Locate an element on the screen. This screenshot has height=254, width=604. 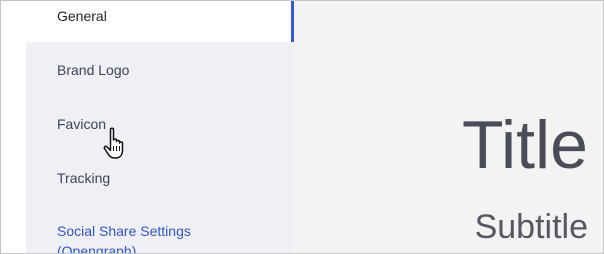
sidebar-item-label: Brand Logo is located at coordinates (93, 70).